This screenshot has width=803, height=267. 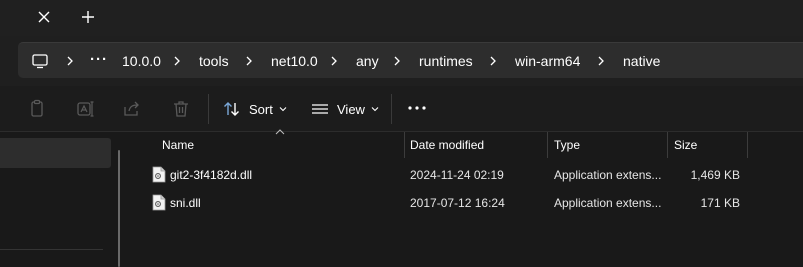 I want to click on column-date-modified: Date modified, so click(x=447, y=145).